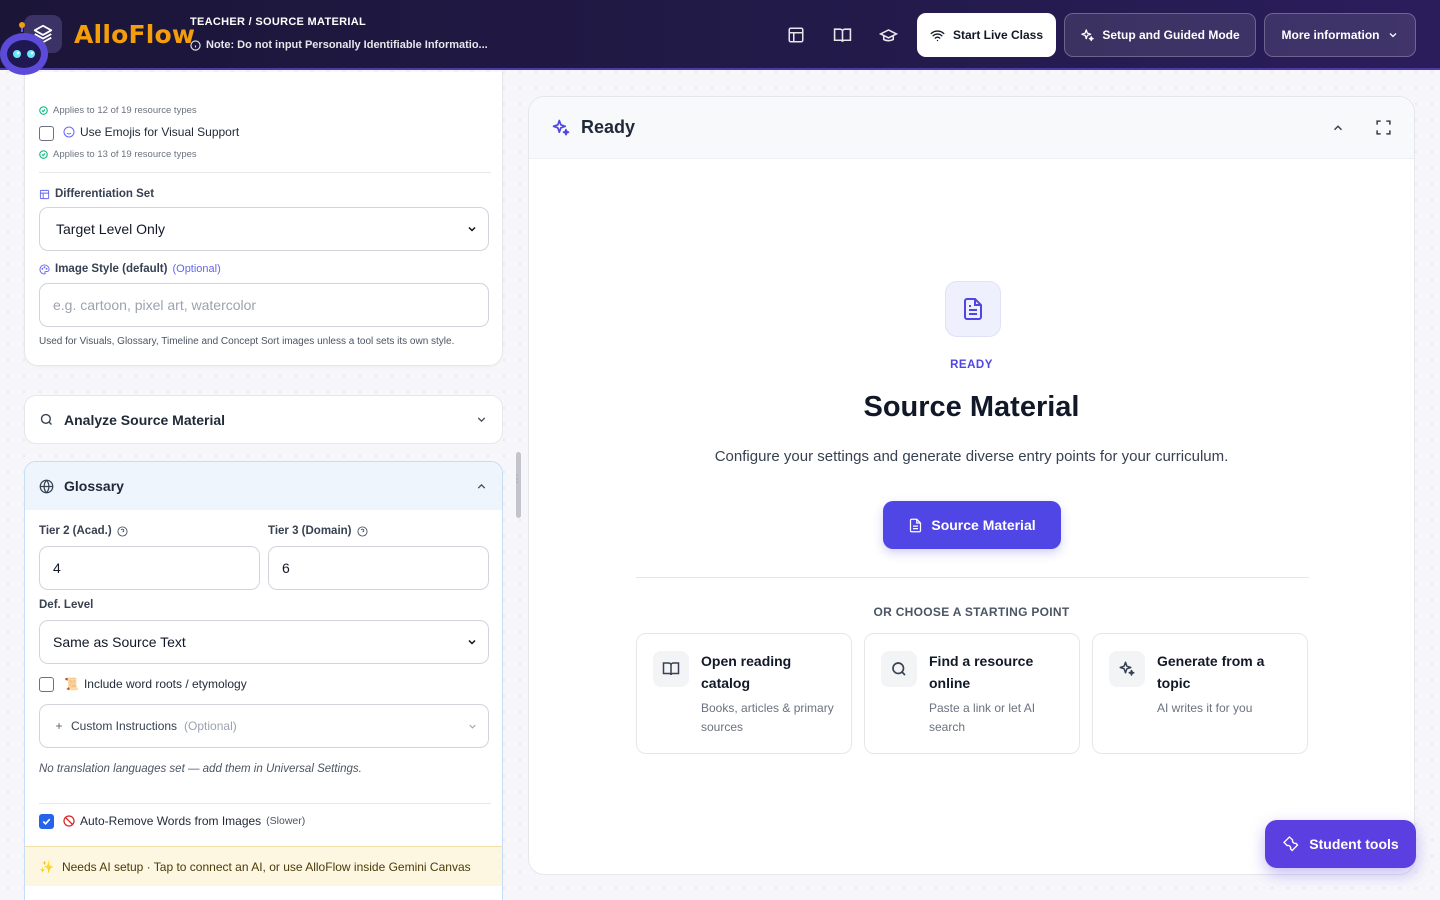  What do you see at coordinates (937, 35) in the screenshot?
I see `wifi-icon` at bounding box center [937, 35].